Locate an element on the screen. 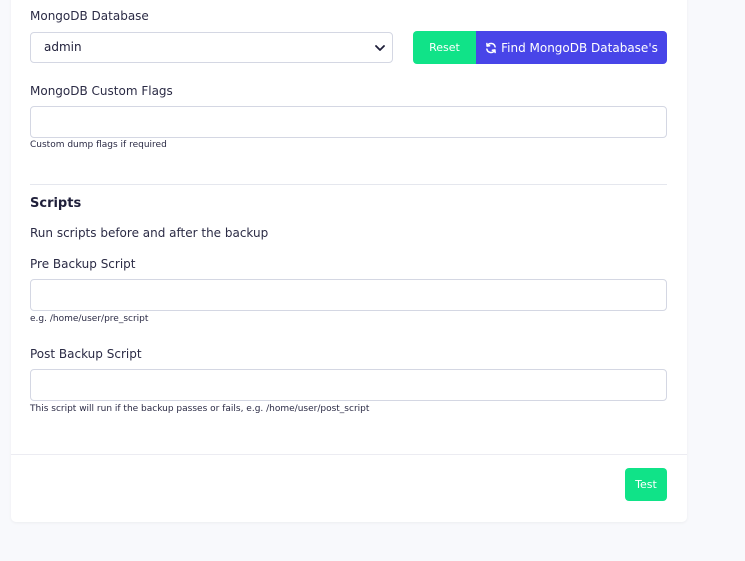 This screenshot has width=745, height=561. find-databases-button: Find MongoDB Database's is located at coordinates (571, 47).